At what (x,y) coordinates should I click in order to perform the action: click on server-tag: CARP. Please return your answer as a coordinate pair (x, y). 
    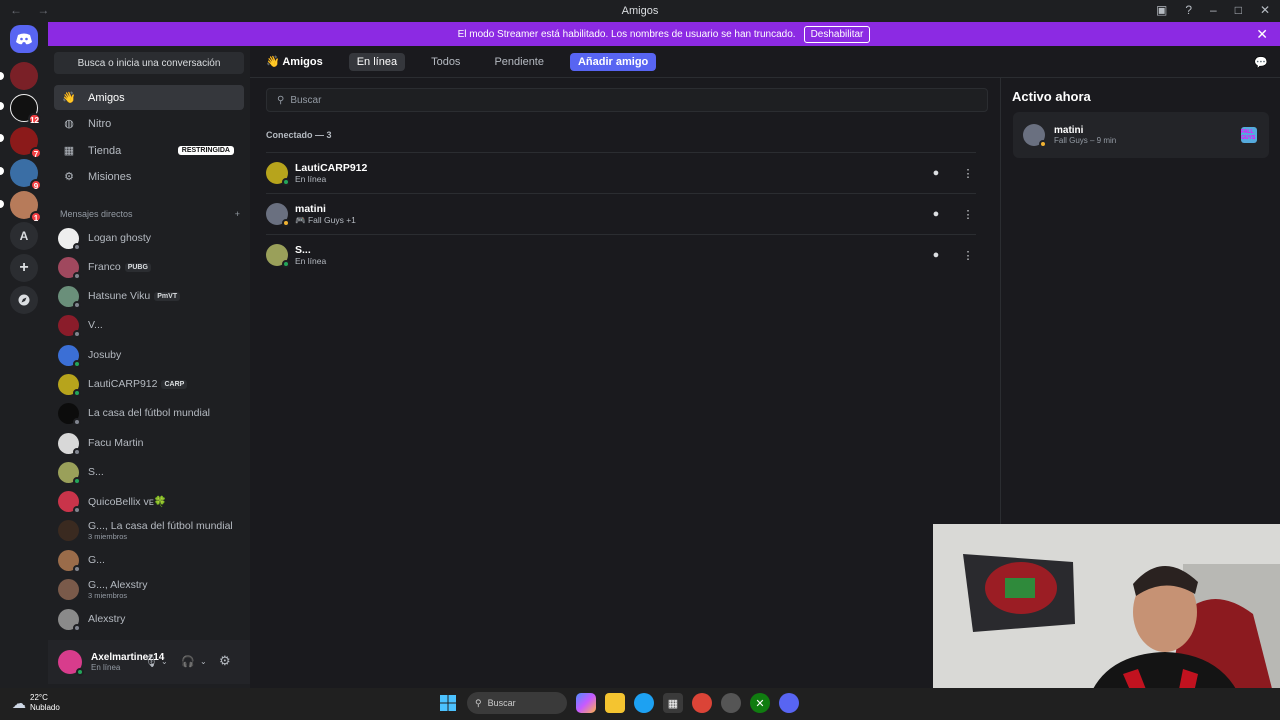
    Looking at the image, I should click on (174, 384).